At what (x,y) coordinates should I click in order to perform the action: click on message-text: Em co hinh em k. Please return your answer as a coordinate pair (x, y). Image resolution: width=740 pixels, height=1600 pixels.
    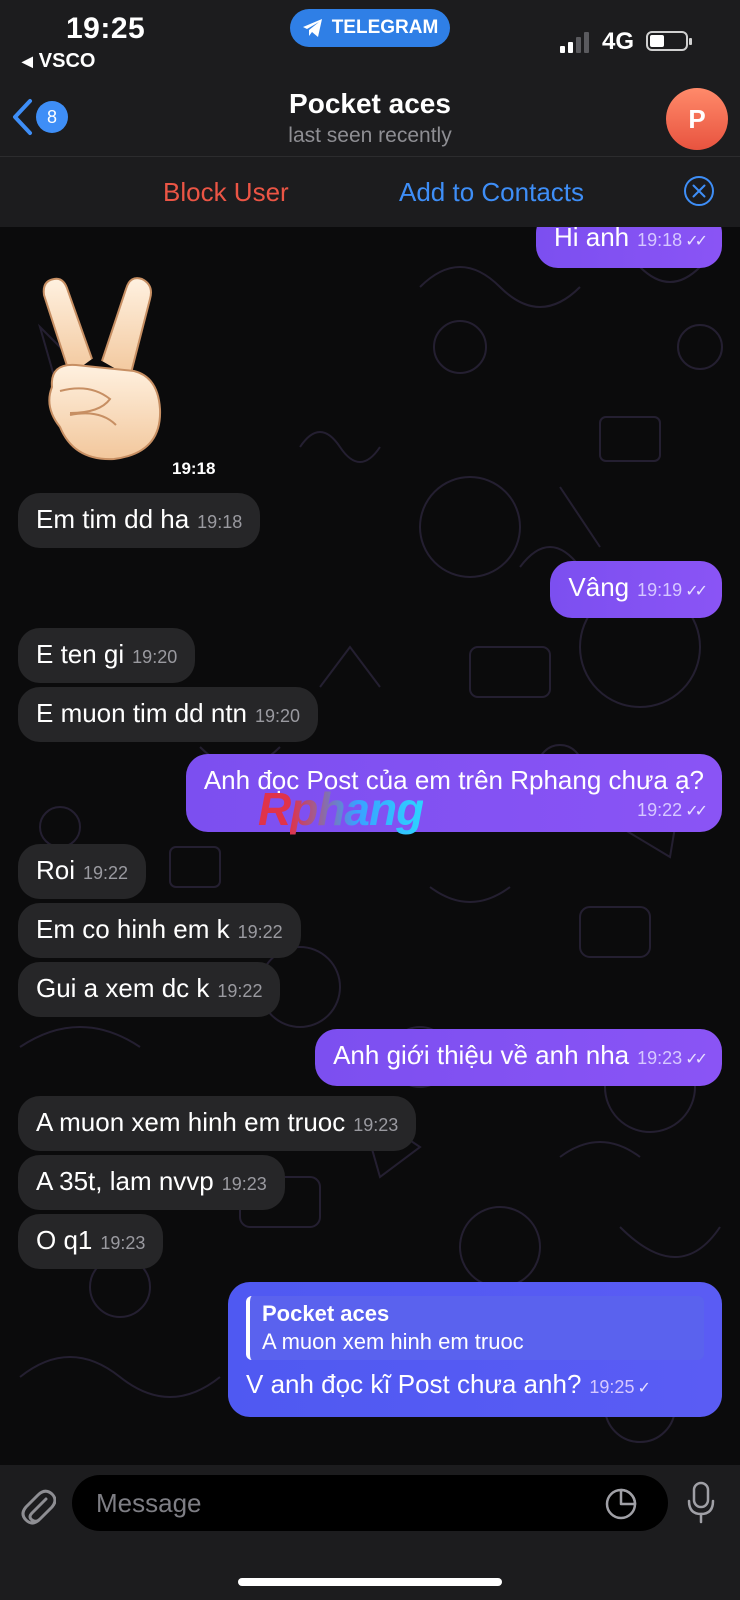
    Looking at the image, I should click on (133, 929).